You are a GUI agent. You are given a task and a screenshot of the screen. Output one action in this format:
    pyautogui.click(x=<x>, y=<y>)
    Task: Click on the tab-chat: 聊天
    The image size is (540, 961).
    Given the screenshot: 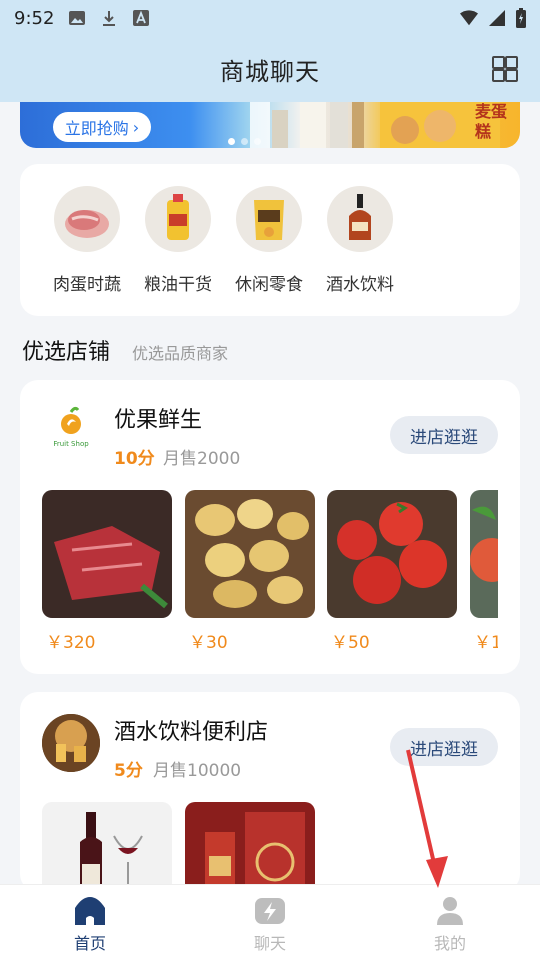 What is the action you would take?
    pyautogui.click(x=270, y=923)
    